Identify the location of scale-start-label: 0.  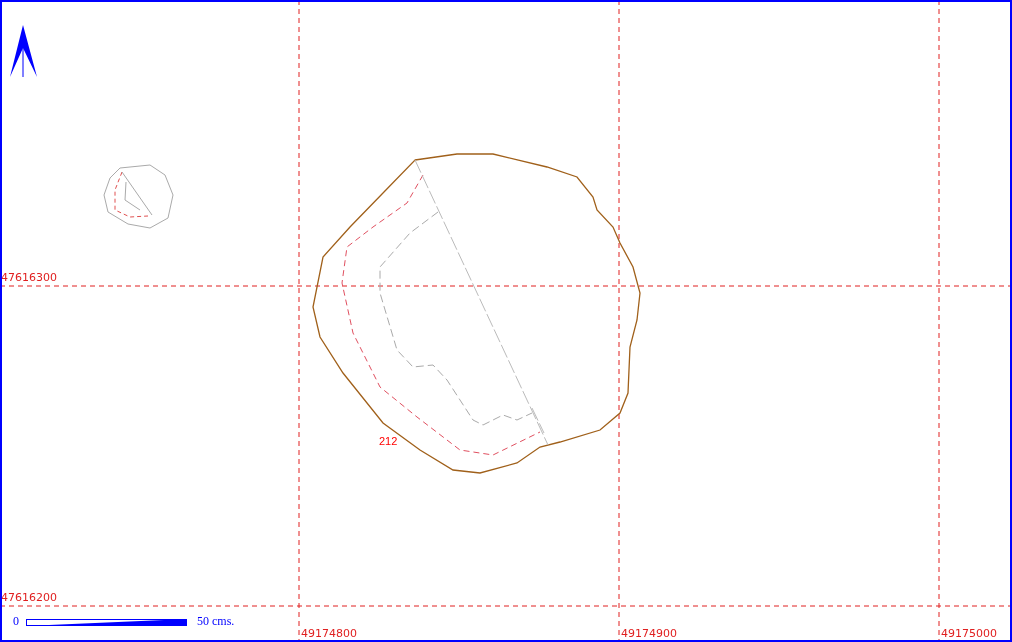
(16, 621).